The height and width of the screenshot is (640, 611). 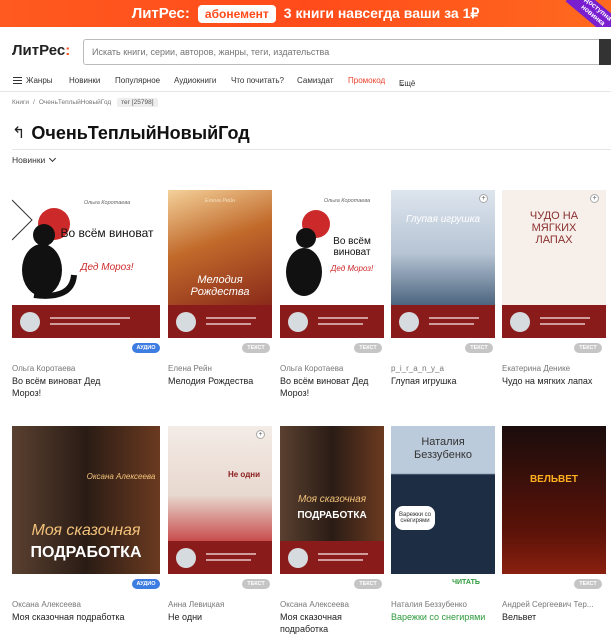 I want to click on search-button, so click(x=605, y=52).